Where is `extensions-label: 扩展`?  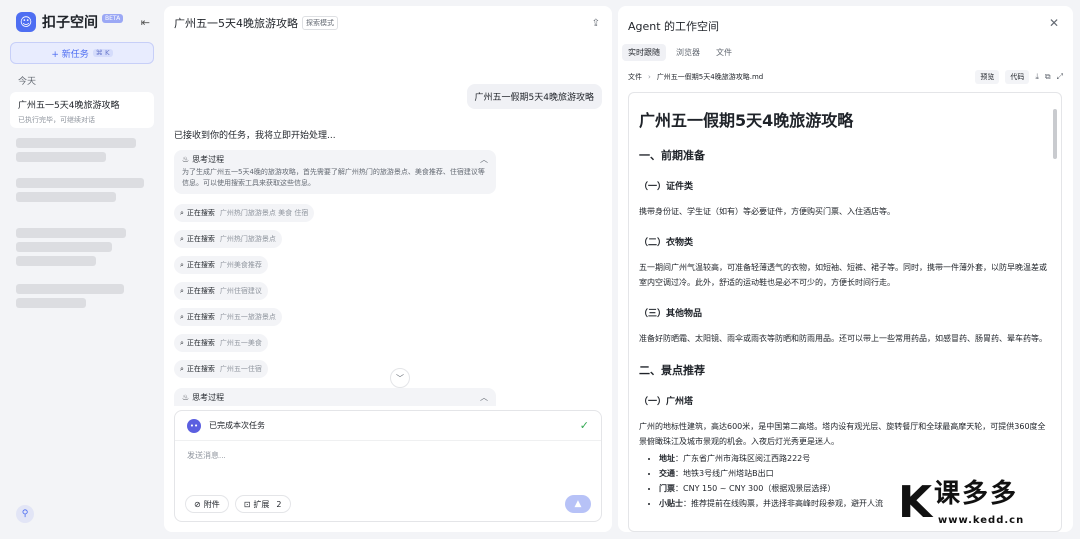 extensions-label: 扩展 is located at coordinates (261, 504).